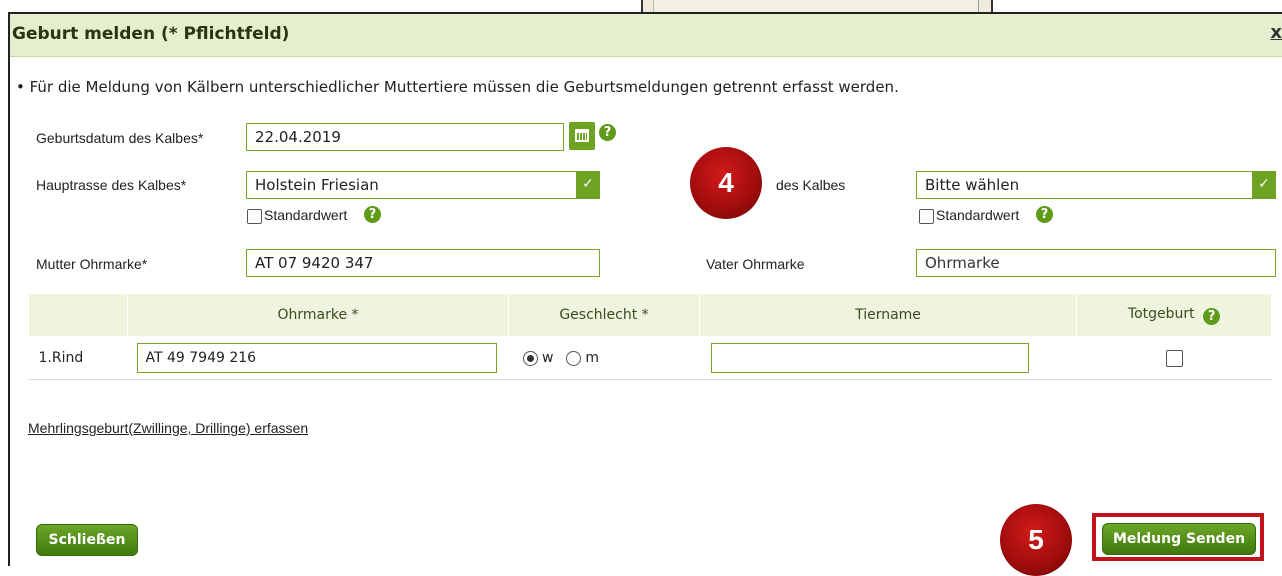  I want to click on name-cell, so click(888, 358).